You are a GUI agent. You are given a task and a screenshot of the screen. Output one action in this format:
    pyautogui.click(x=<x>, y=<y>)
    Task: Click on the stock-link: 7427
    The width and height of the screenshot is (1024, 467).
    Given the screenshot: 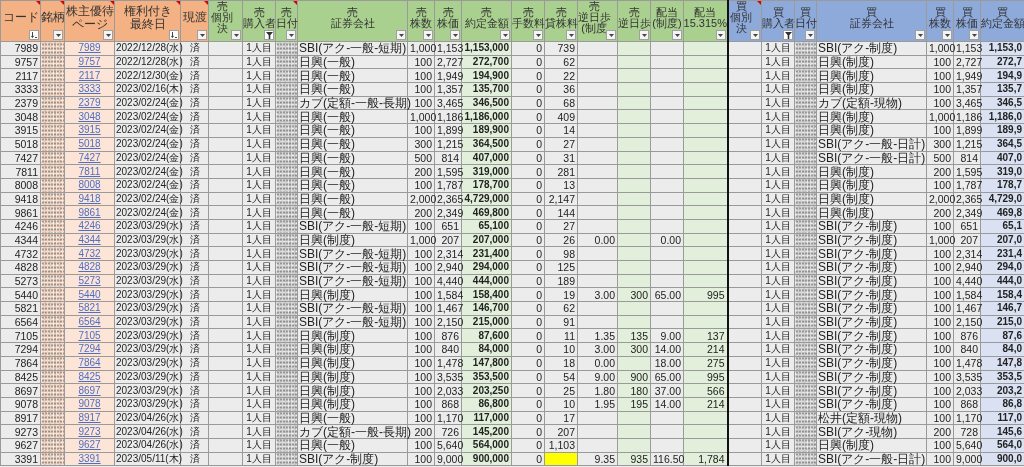 What is the action you would take?
    pyautogui.click(x=89, y=157)
    